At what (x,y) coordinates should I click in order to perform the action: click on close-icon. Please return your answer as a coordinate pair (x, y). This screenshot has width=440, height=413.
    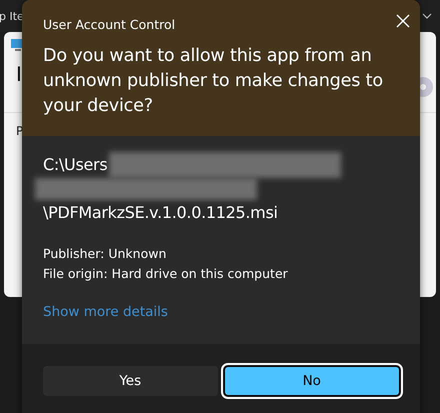
    Looking at the image, I should click on (403, 21).